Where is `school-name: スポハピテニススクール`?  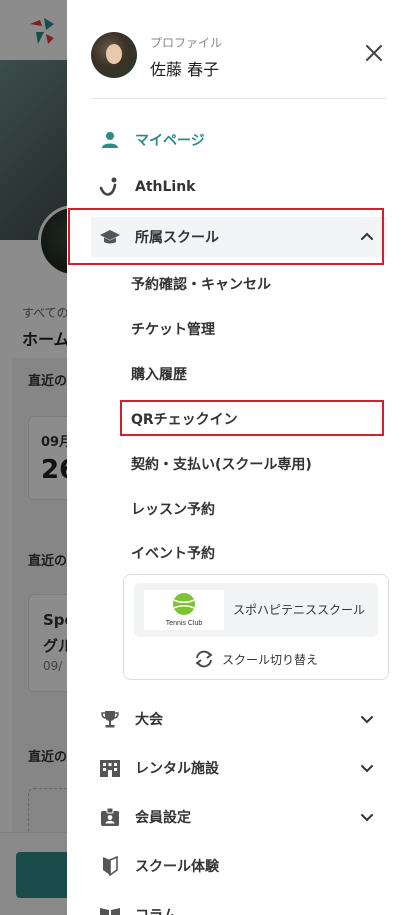 school-name: スポハピテニススクール is located at coordinates (299, 610).